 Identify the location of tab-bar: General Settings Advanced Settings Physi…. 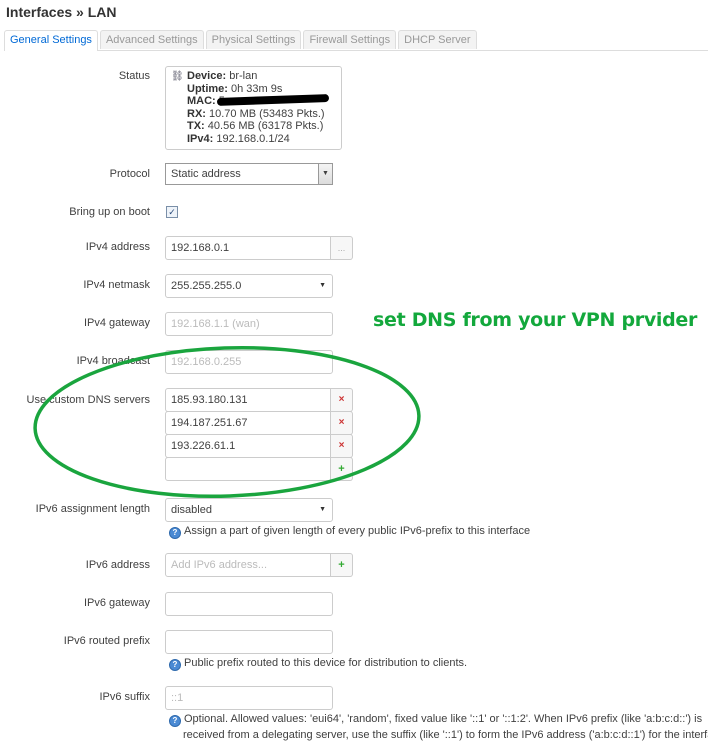
(356, 40).